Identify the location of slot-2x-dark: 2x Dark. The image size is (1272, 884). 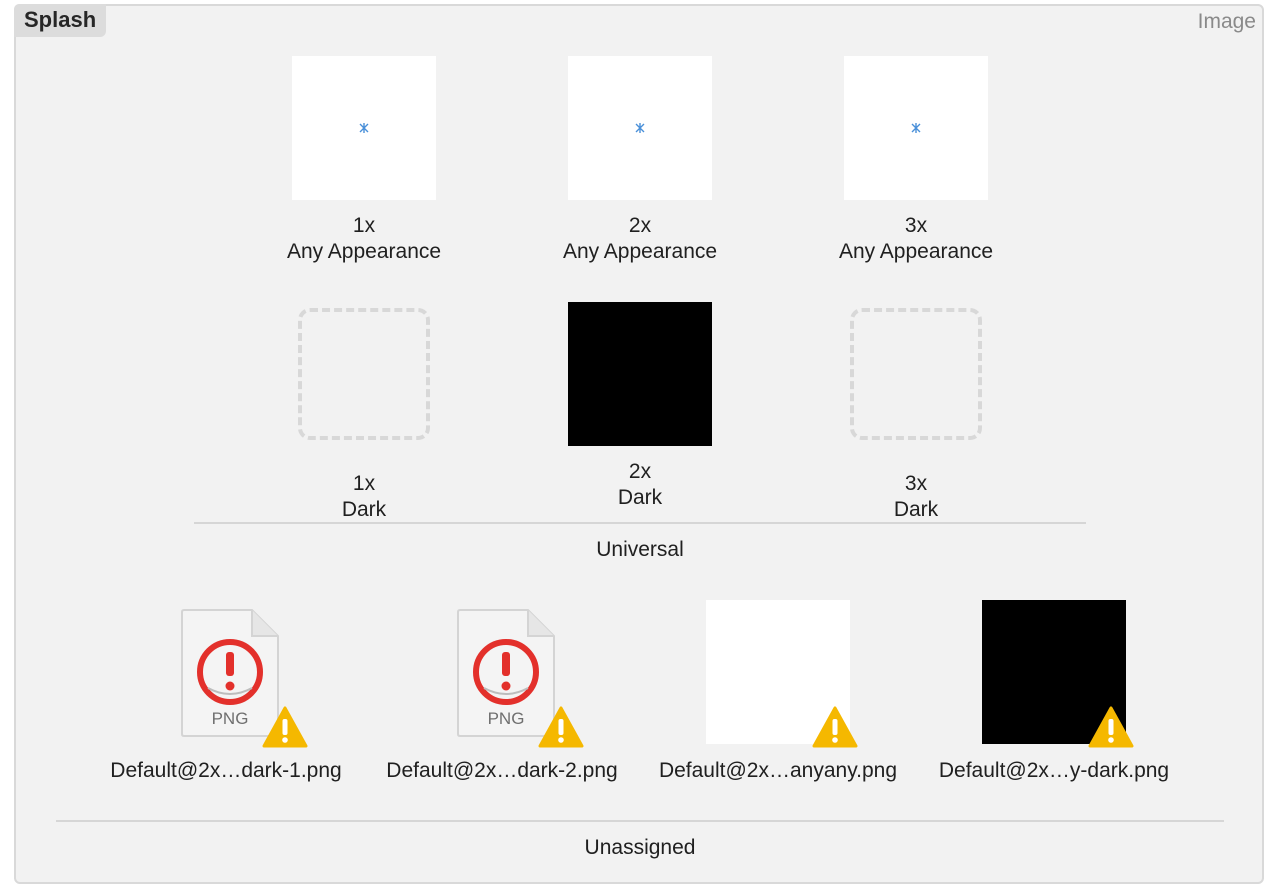
(640, 406).